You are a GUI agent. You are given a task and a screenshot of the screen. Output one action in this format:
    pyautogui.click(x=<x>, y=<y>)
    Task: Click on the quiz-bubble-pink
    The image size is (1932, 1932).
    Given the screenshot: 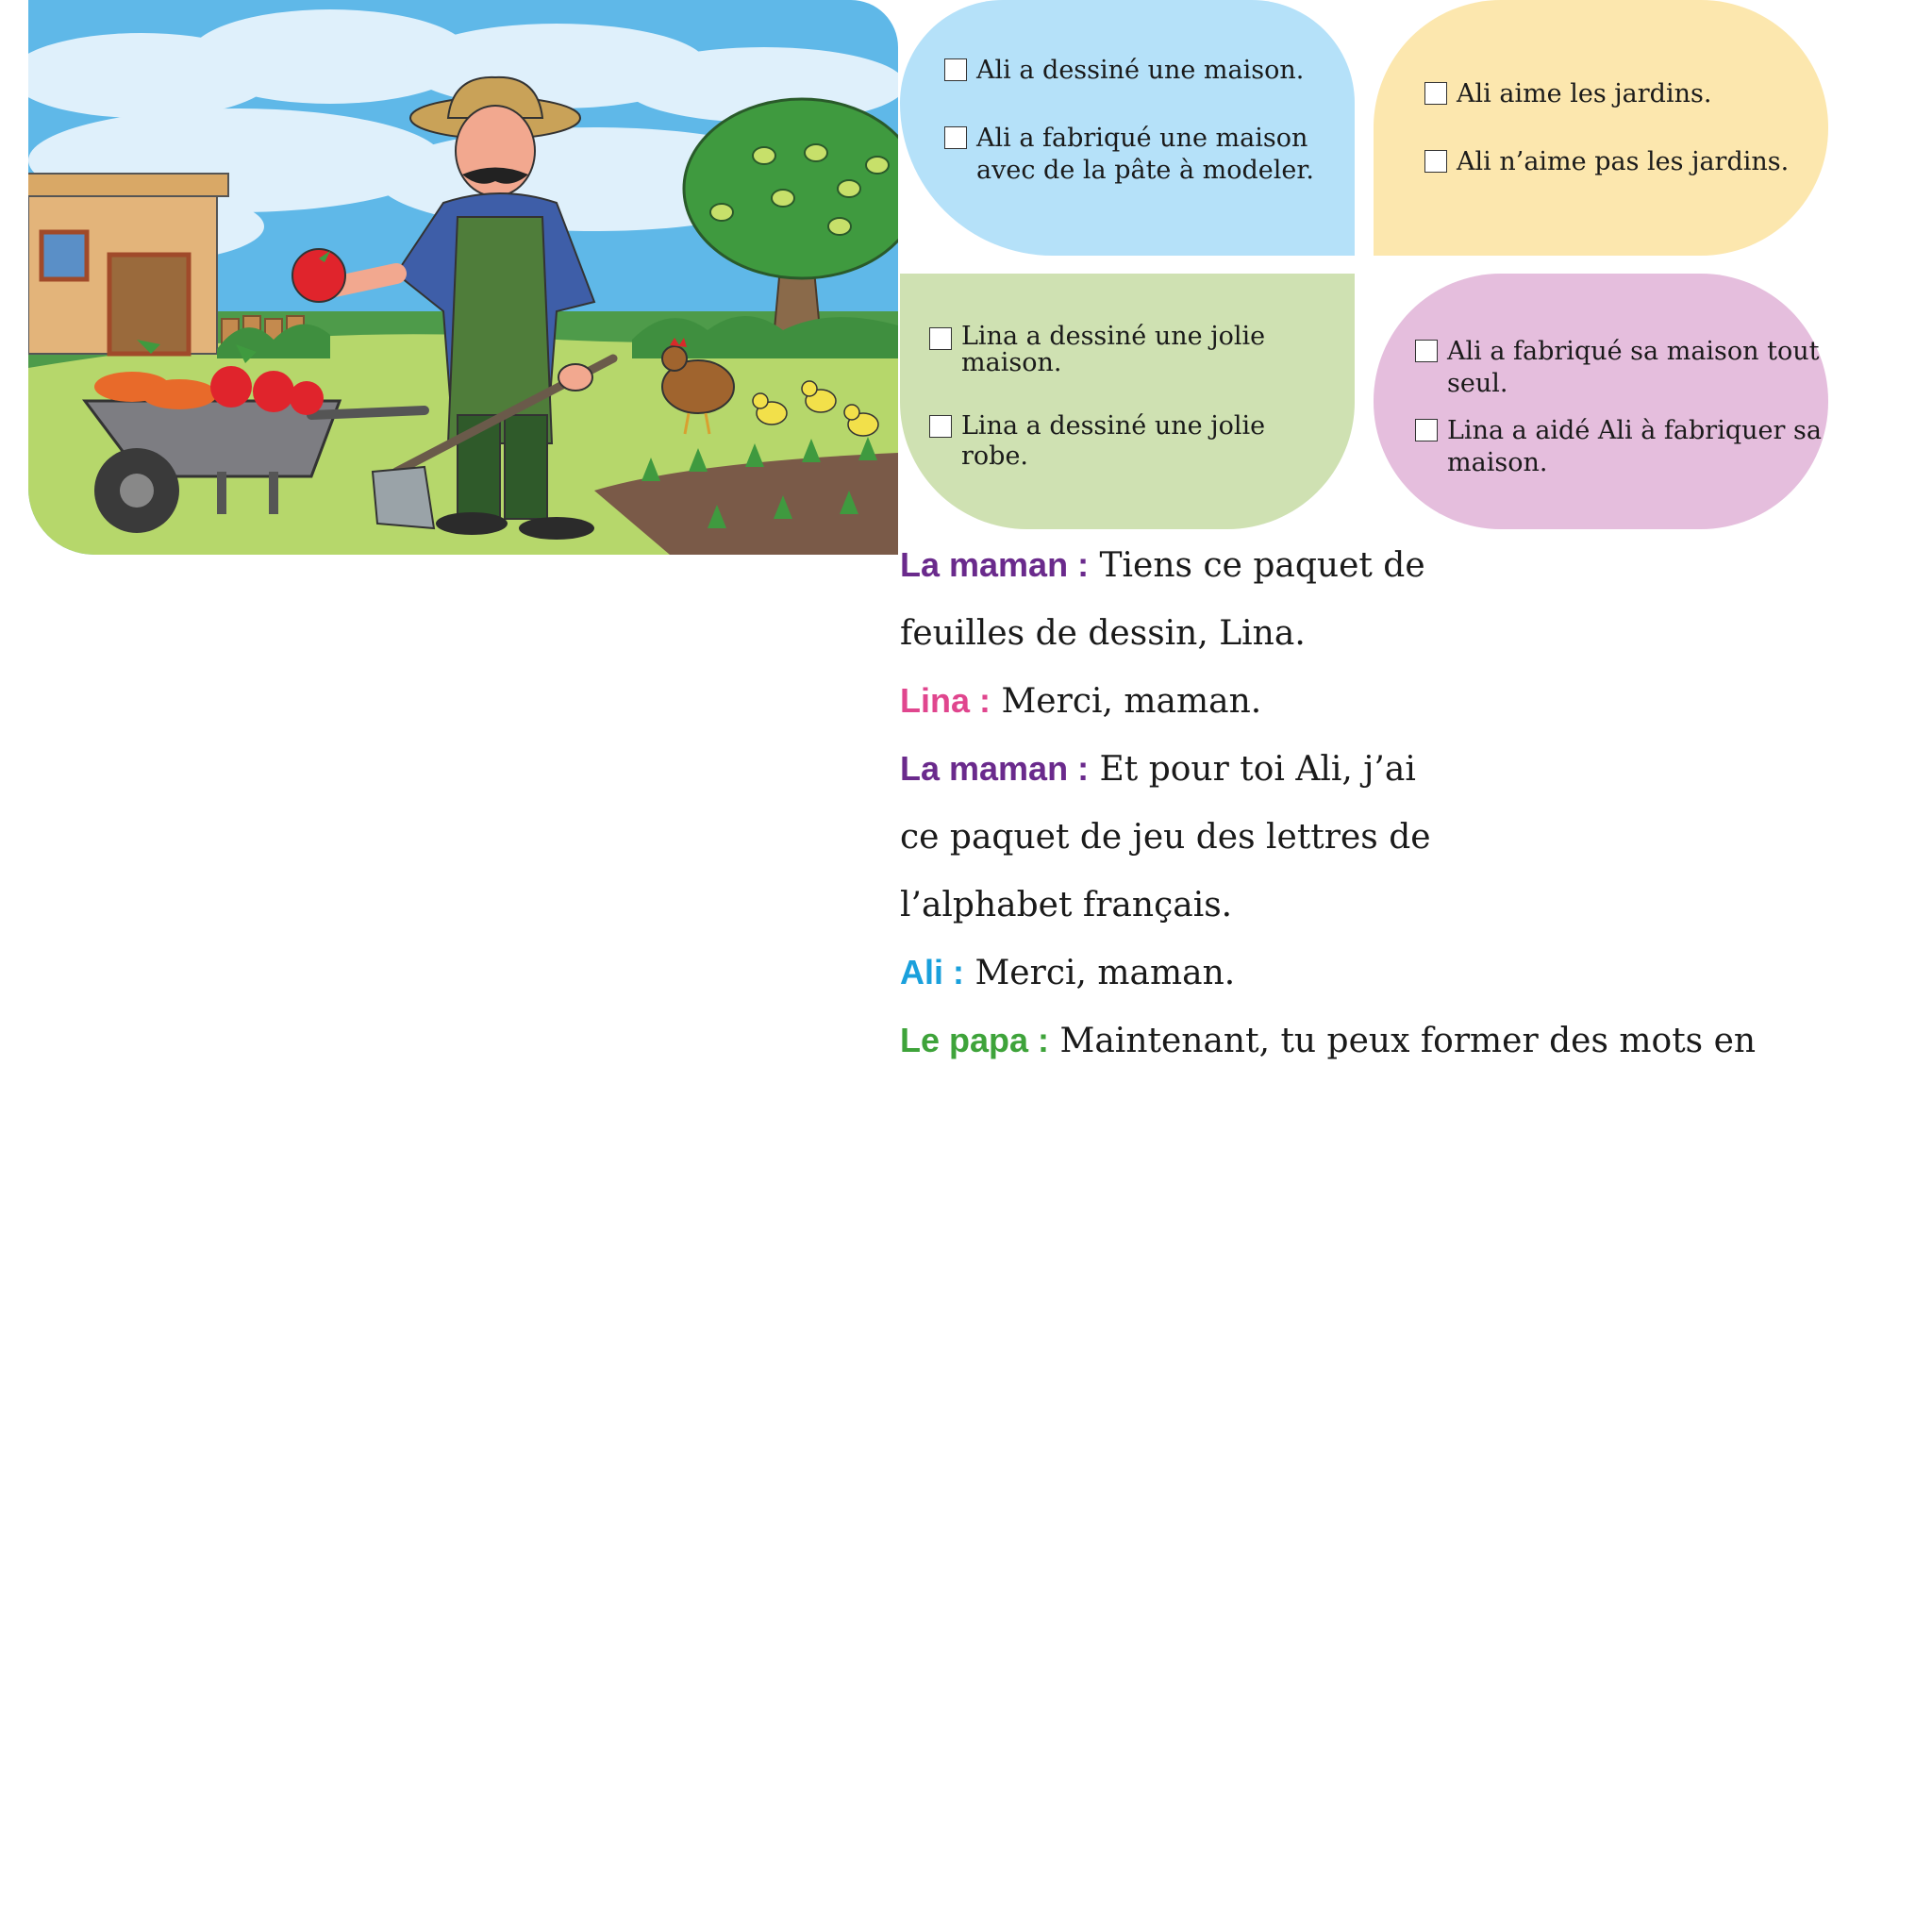 What is the action you would take?
    pyautogui.click(x=1601, y=402)
    